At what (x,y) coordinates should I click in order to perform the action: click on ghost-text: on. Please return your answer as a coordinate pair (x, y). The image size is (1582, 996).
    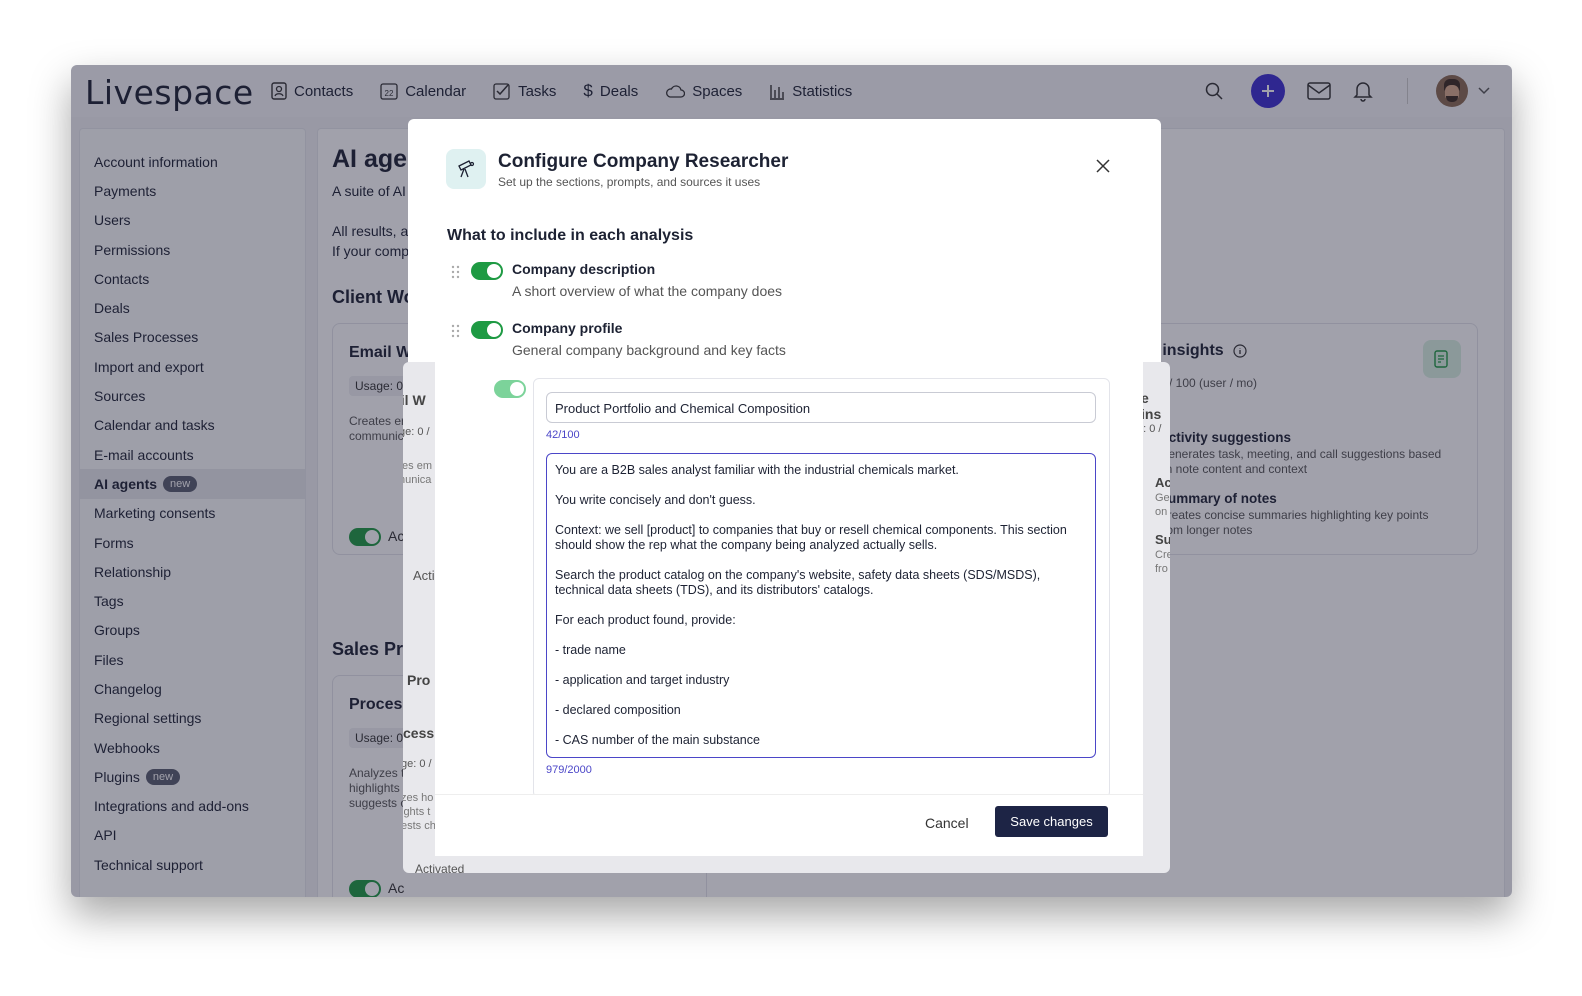
    Looking at the image, I should click on (1161, 512).